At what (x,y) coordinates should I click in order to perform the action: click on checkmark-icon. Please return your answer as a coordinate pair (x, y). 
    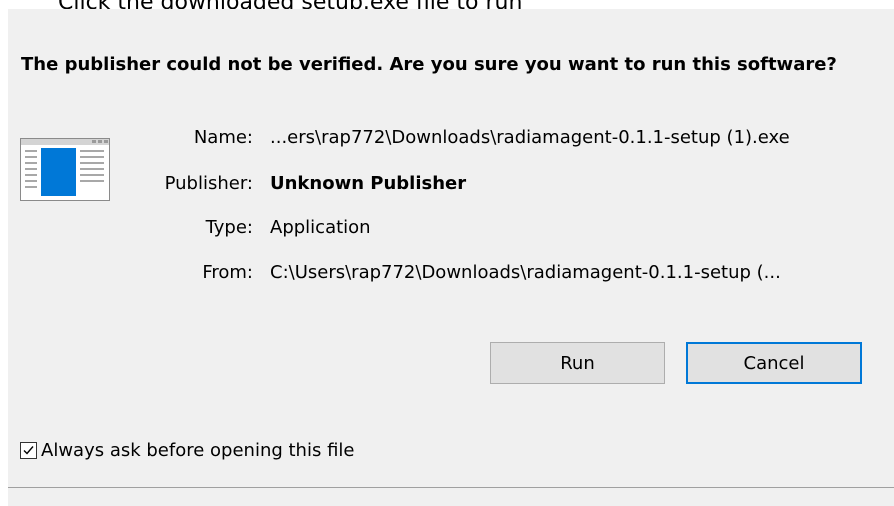
    Looking at the image, I should click on (28, 450).